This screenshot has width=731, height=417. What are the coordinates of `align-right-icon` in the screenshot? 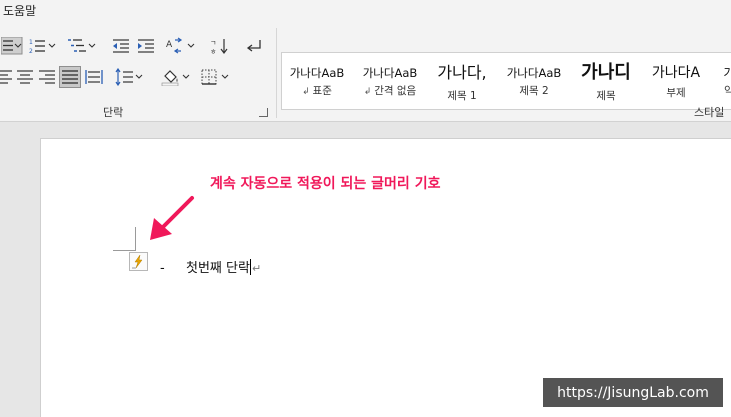 It's located at (47, 77).